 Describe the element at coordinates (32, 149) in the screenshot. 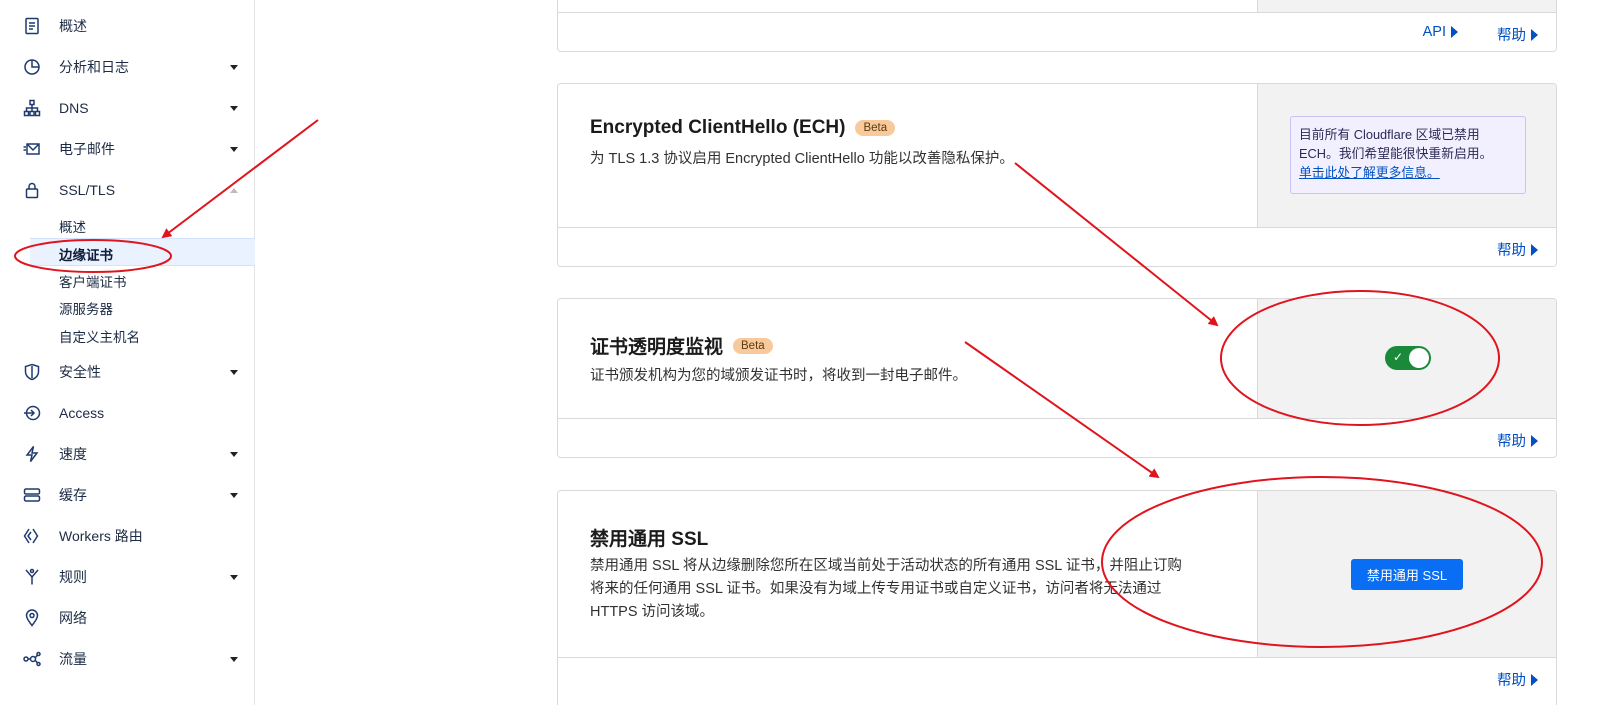

I see `email-icon` at that location.